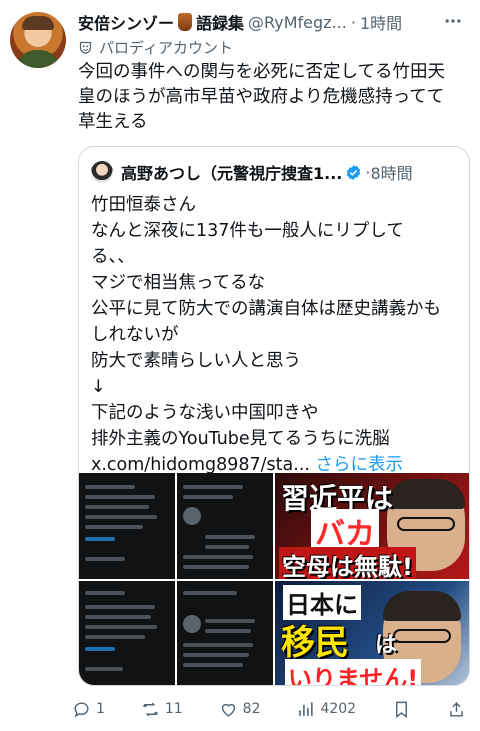 The width and height of the screenshot is (480, 731). Describe the element at coordinates (315, 643) in the screenshot. I see `thumb2-caption-2: 移民` at that location.